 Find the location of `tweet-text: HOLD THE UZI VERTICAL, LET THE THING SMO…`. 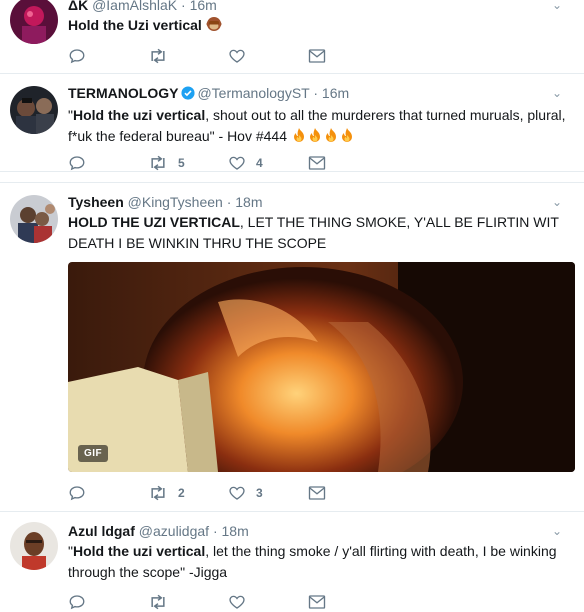

tweet-text: HOLD THE UZI VERTICAL, LET THE THING SMO… is located at coordinates (321, 233).